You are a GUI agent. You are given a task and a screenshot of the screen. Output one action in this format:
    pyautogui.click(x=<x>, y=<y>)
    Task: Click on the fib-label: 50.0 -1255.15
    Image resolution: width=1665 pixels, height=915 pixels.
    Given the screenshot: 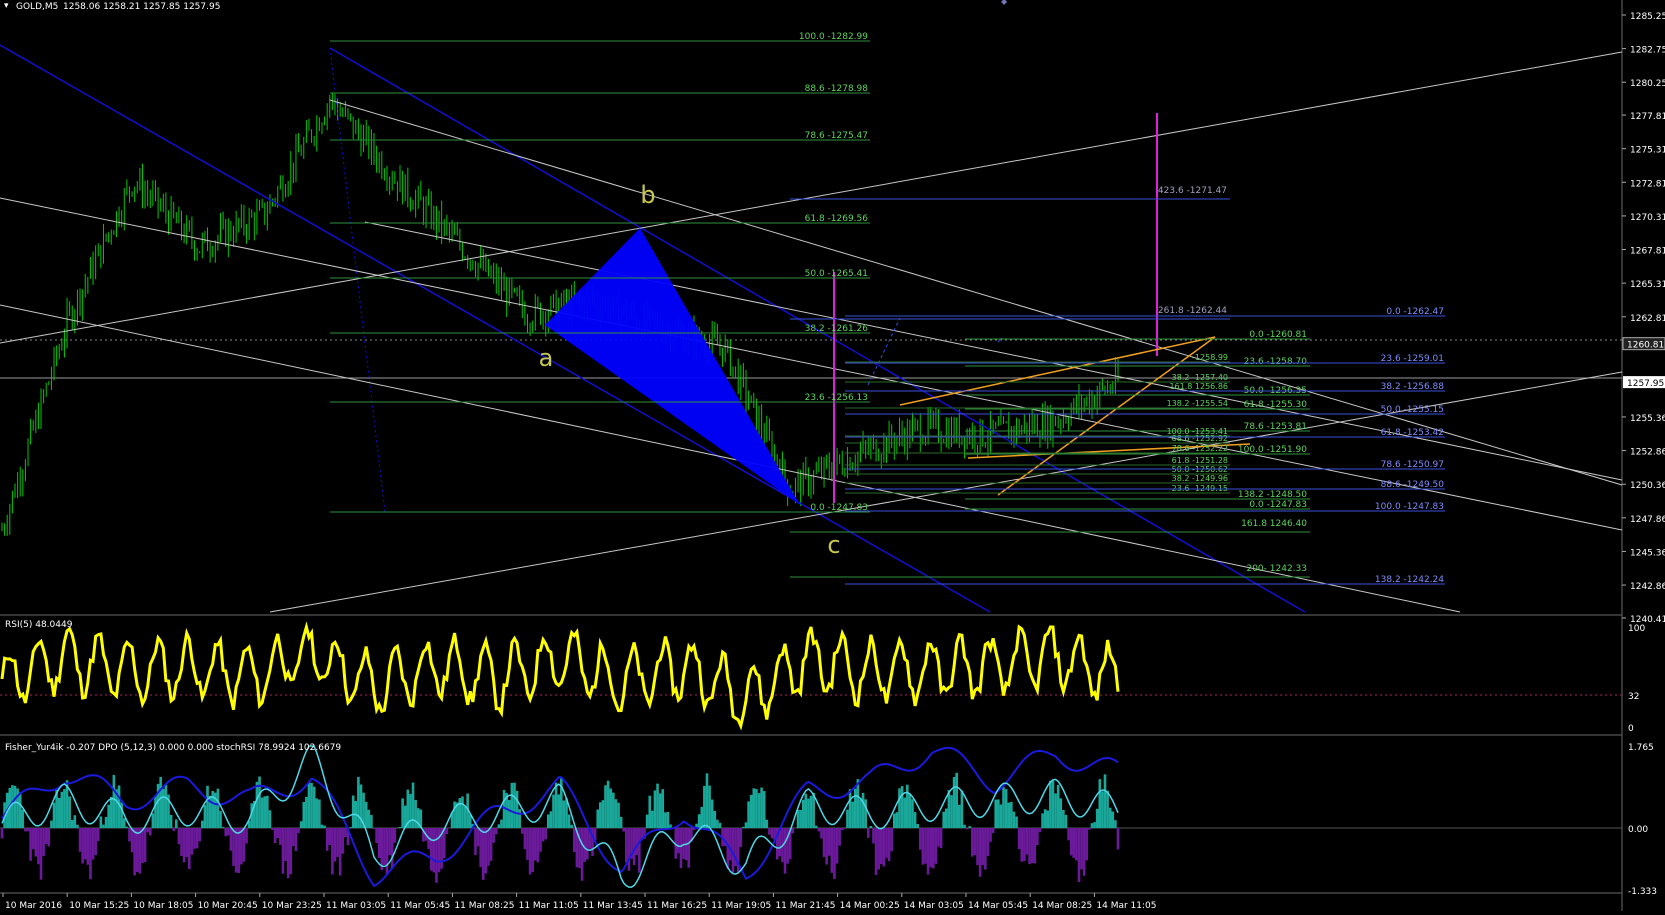 What is the action you would take?
    pyautogui.click(x=1412, y=410)
    